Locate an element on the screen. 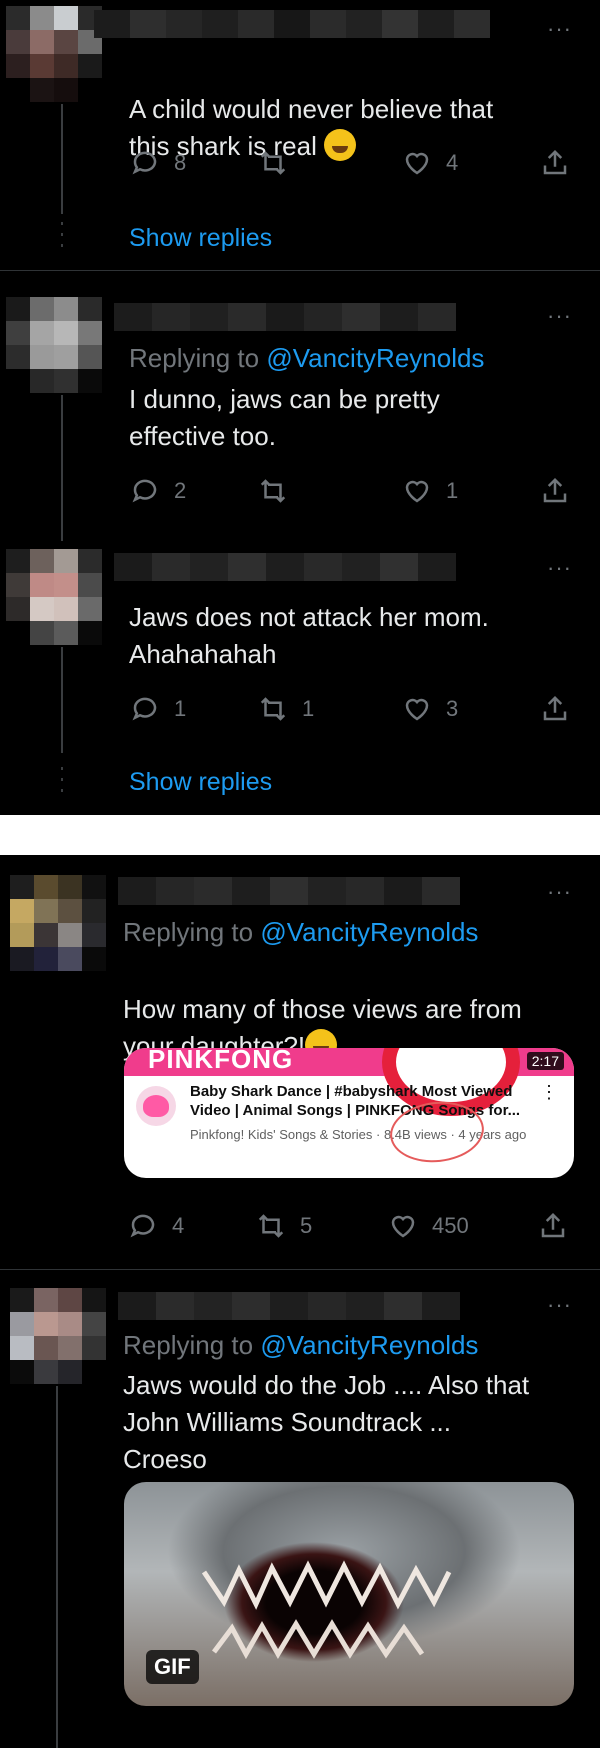 The image size is (600, 1748). reply-button: 4 is located at coordinates (156, 1226).